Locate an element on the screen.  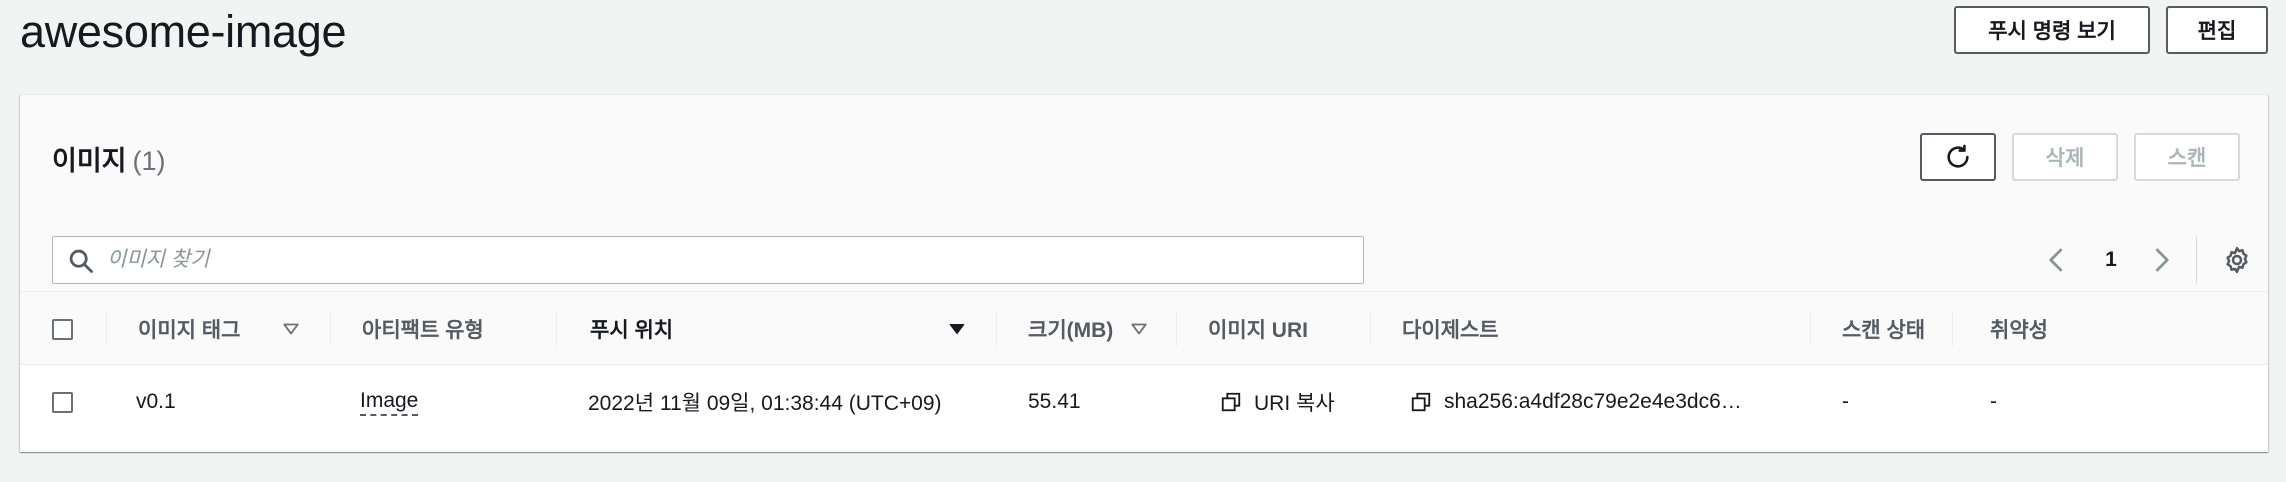
size-cell: 55.41 is located at coordinates (1054, 401).